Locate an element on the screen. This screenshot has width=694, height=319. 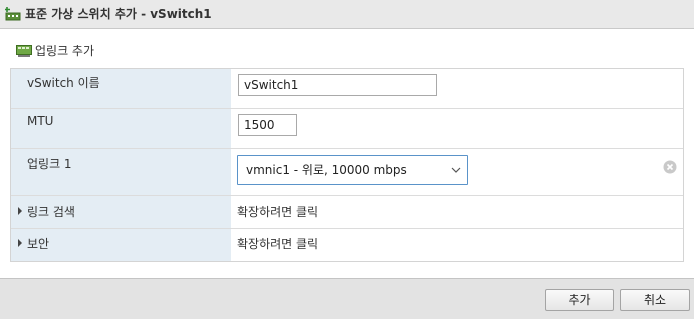
add-uplink-label: 업링크 추가 is located at coordinates (65, 51).